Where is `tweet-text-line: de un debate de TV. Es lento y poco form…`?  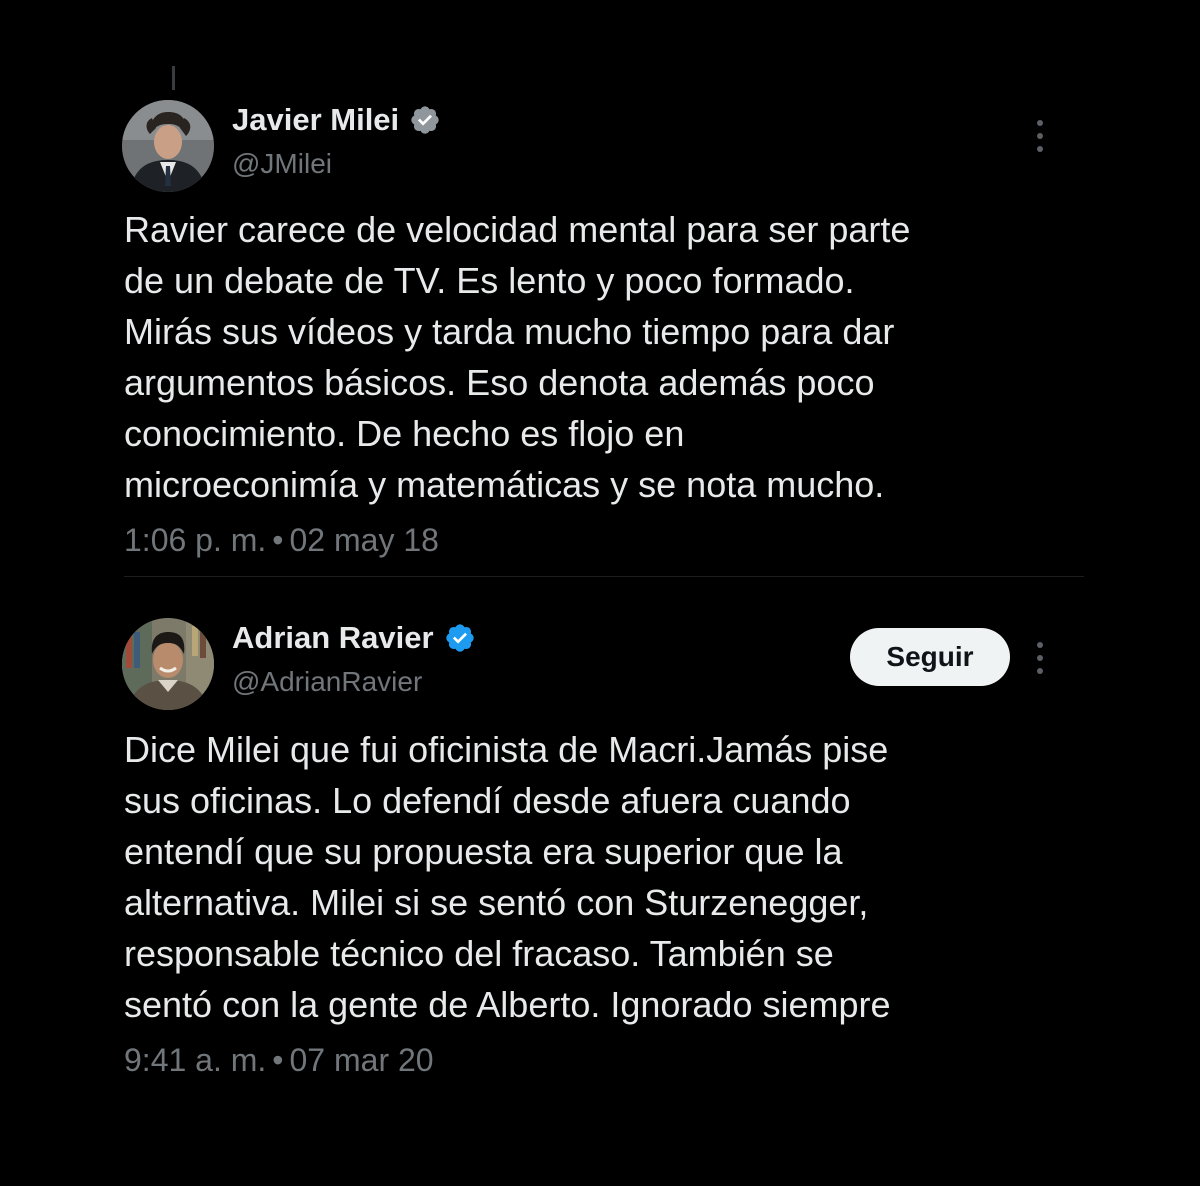
tweet-text-line: de un debate de TV. Es lento y poco form… is located at coordinates (489, 280).